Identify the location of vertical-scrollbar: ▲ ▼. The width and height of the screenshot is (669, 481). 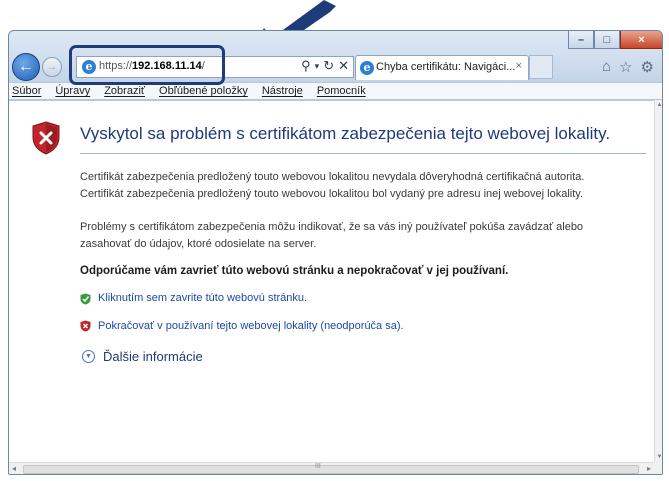
(658, 281).